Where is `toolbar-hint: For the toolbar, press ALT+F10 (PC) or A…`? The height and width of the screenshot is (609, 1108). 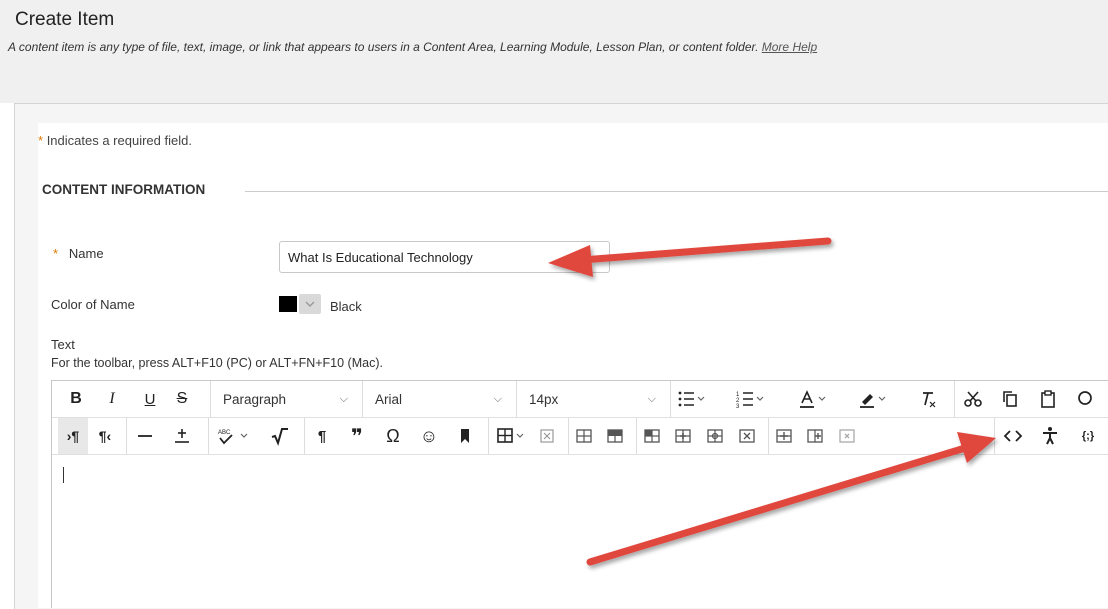
toolbar-hint: For the toolbar, press ALT+F10 (PC) or A… is located at coordinates (217, 363).